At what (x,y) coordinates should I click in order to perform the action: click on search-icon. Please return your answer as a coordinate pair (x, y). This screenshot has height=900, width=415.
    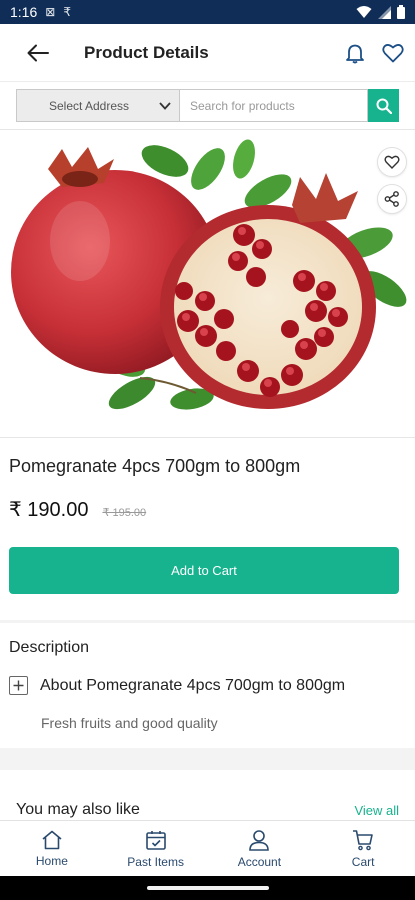
    Looking at the image, I should click on (384, 106).